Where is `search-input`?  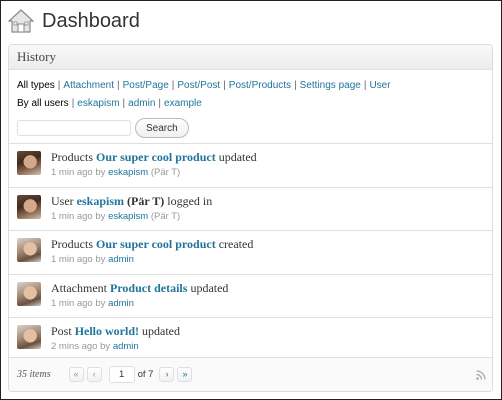 search-input is located at coordinates (74, 128).